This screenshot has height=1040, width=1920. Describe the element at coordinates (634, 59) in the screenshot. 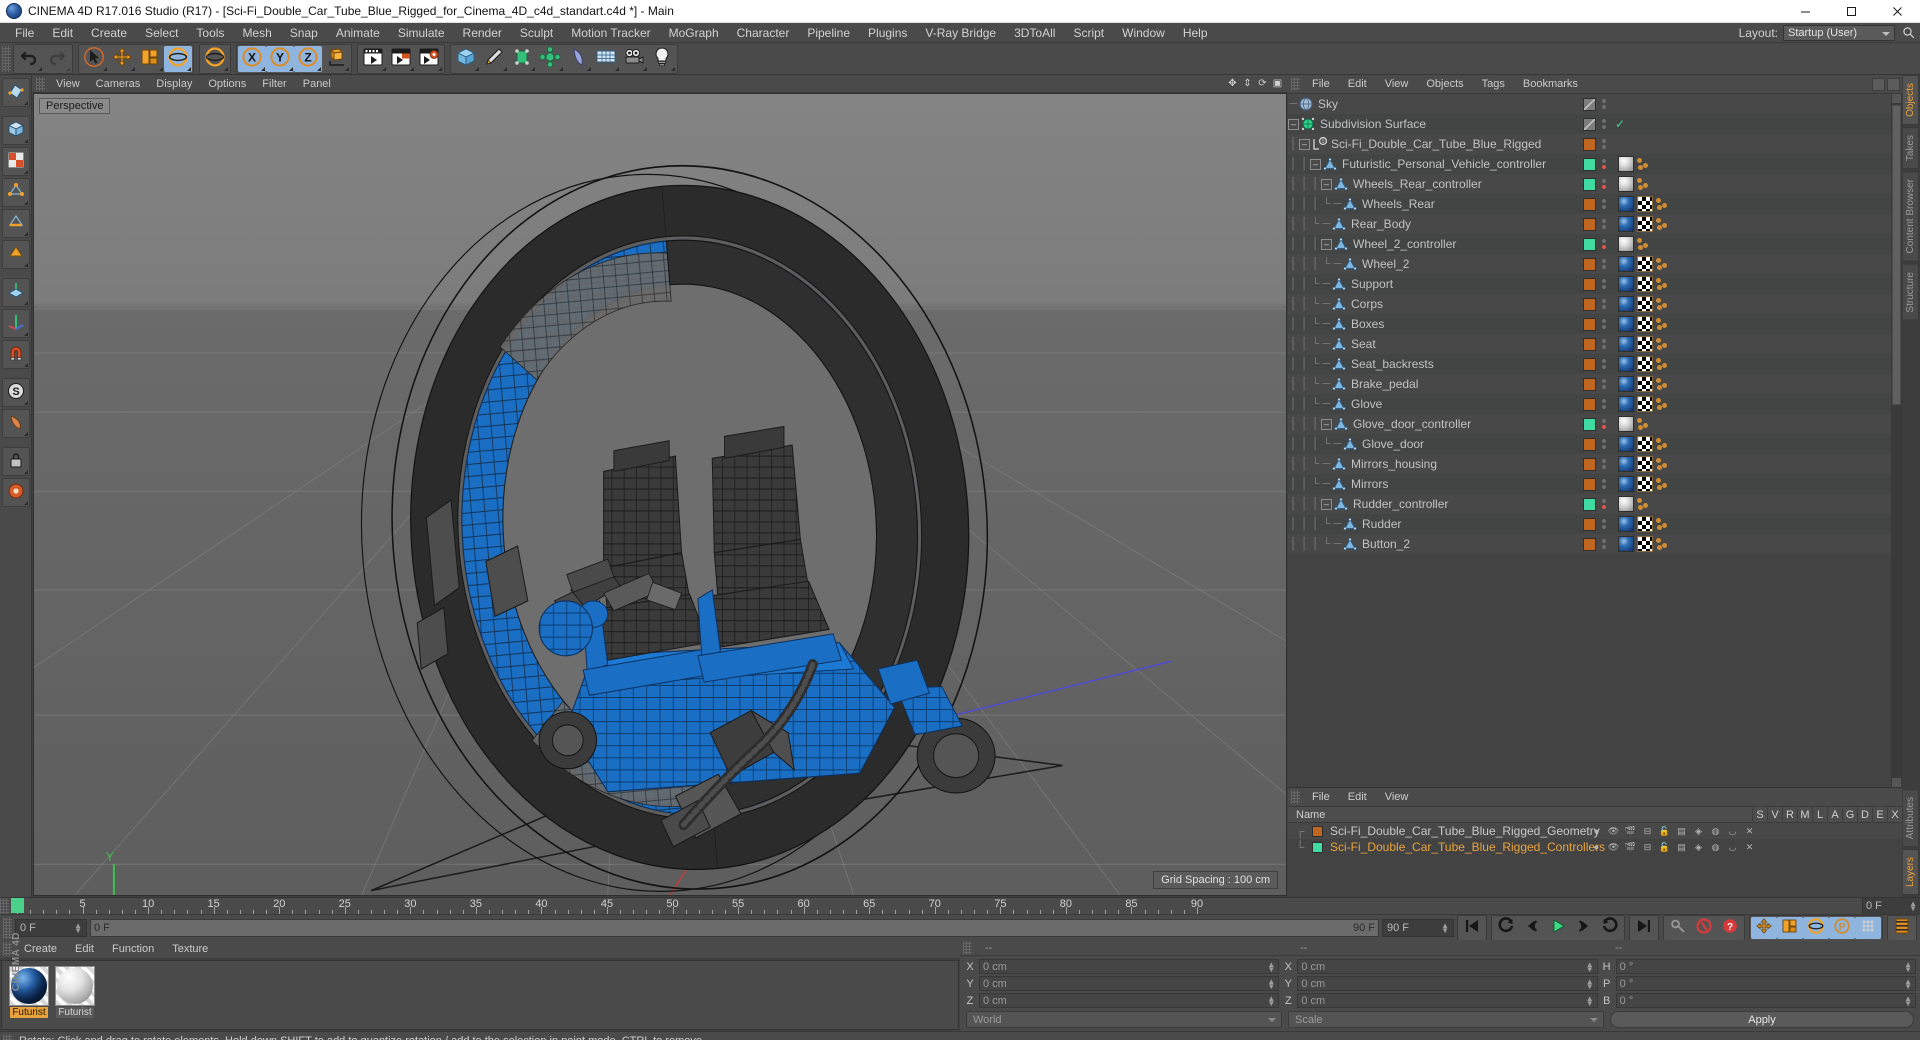

I see `add-camera-button` at that location.